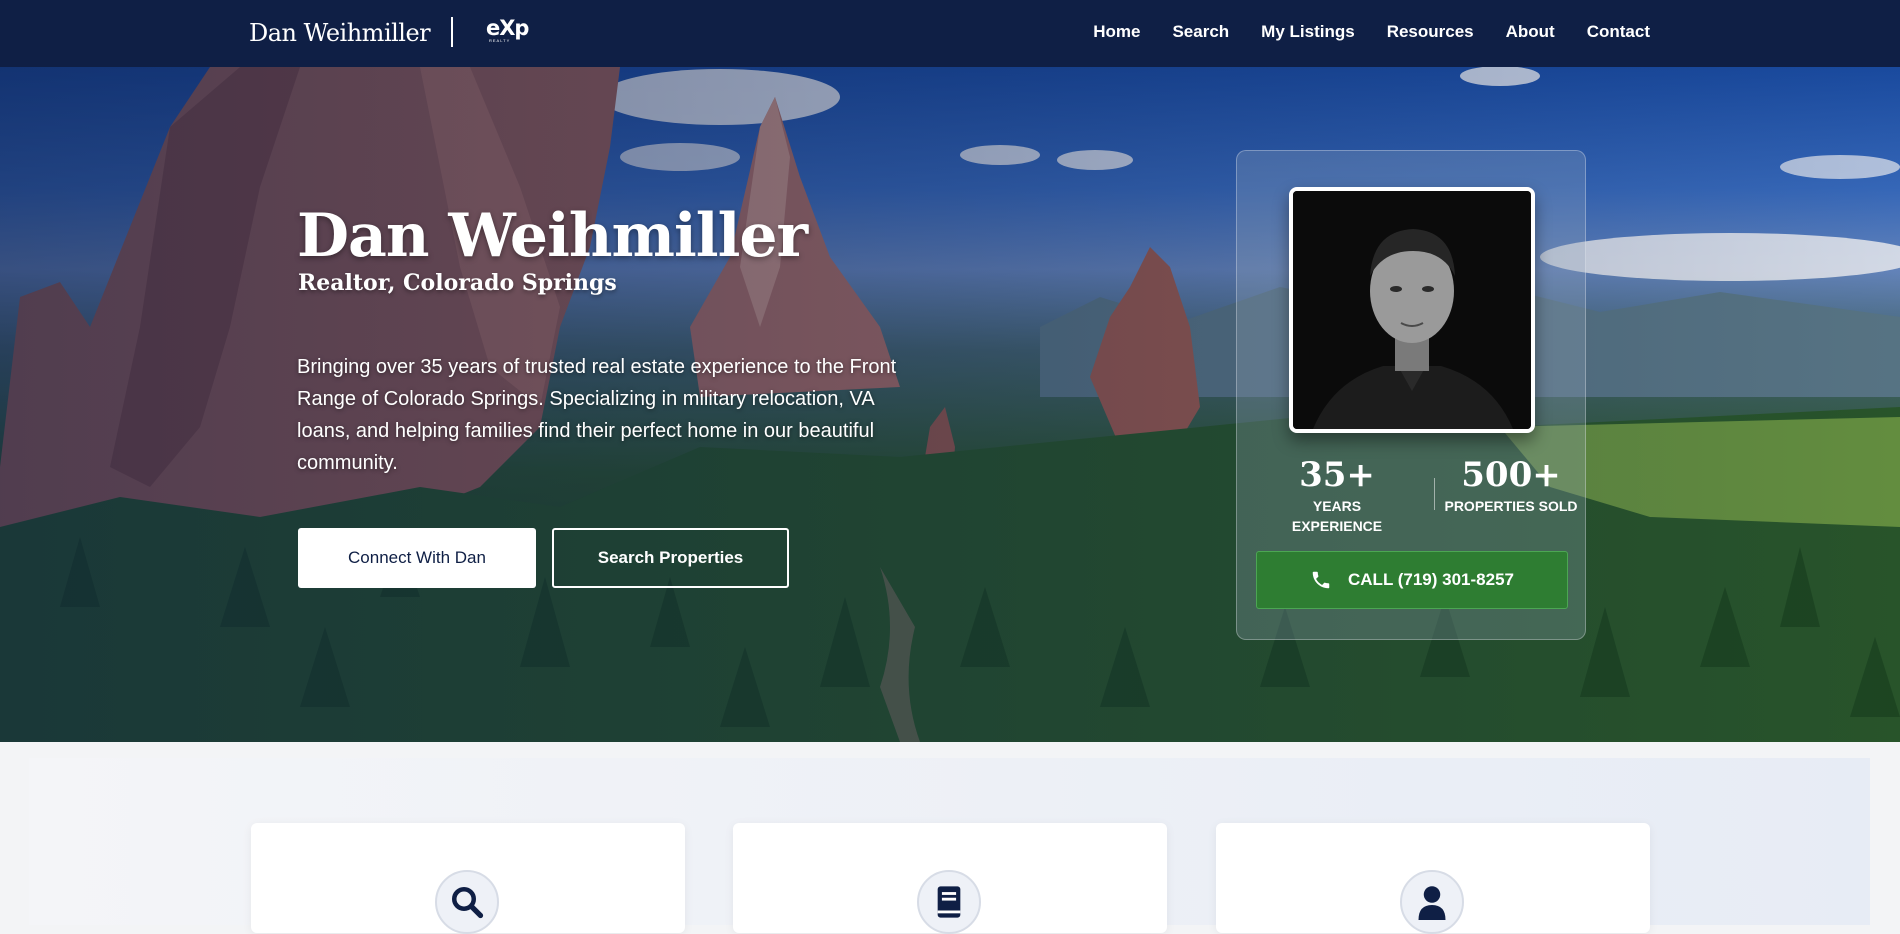 The width and height of the screenshot is (1900, 934). Describe the element at coordinates (949, 902) in the screenshot. I see `book-icon` at that location.